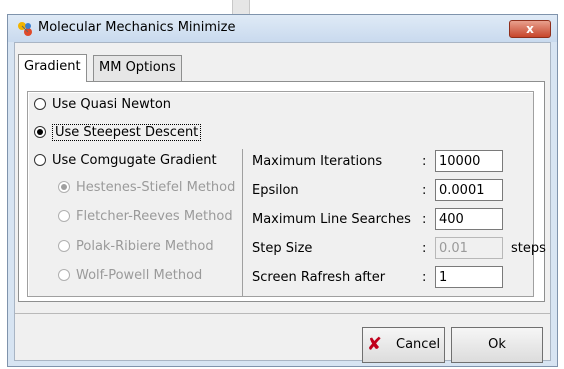  What do you see at coordinates (319, 277) in the screenshot?
I see `screen-refresh-label: Screen Rafresh after` at bounding box center [319, 277].